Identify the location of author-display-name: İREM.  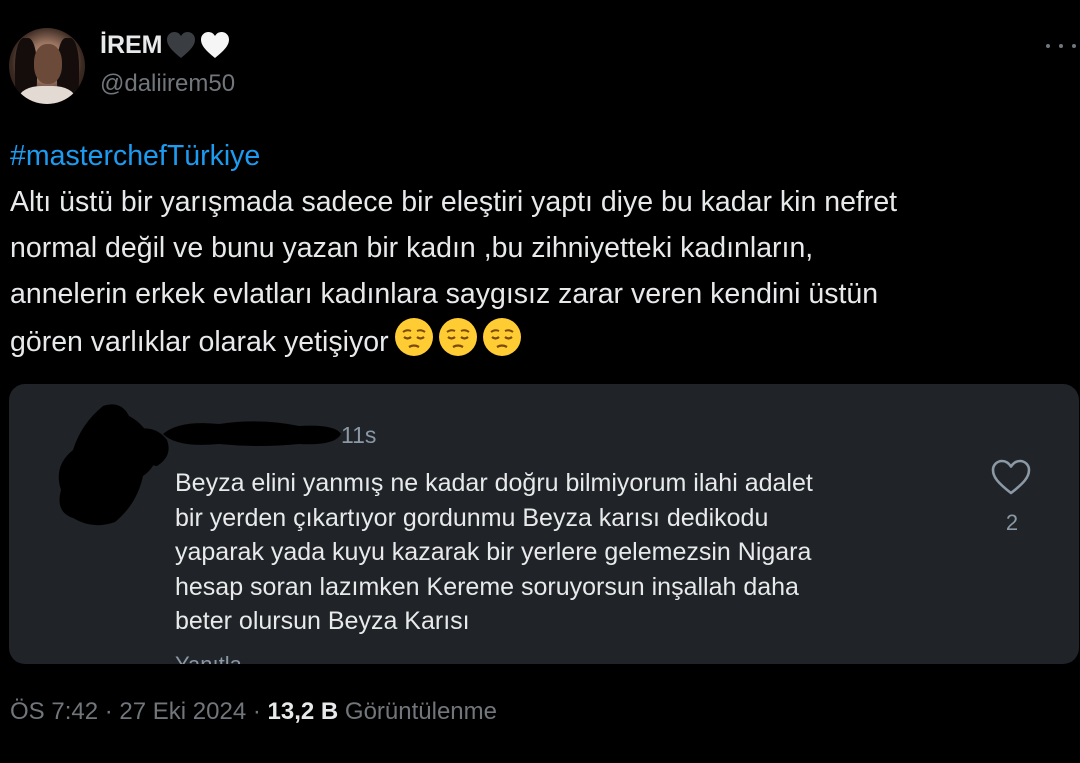
(165, 45).